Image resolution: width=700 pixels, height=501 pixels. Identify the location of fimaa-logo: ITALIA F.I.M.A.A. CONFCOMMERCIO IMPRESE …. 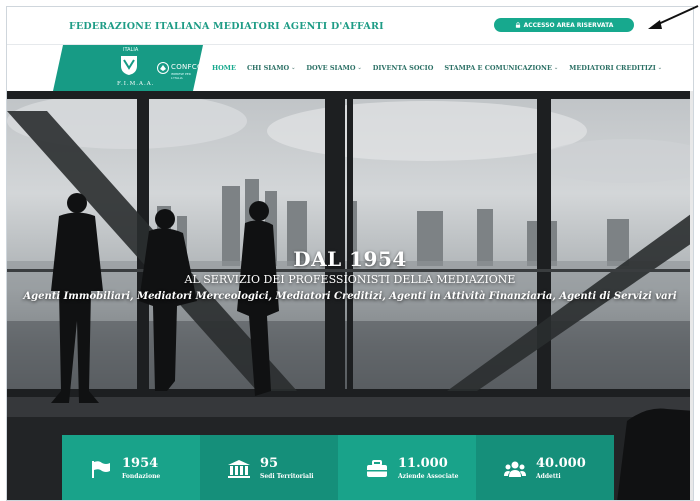
(128, 68).